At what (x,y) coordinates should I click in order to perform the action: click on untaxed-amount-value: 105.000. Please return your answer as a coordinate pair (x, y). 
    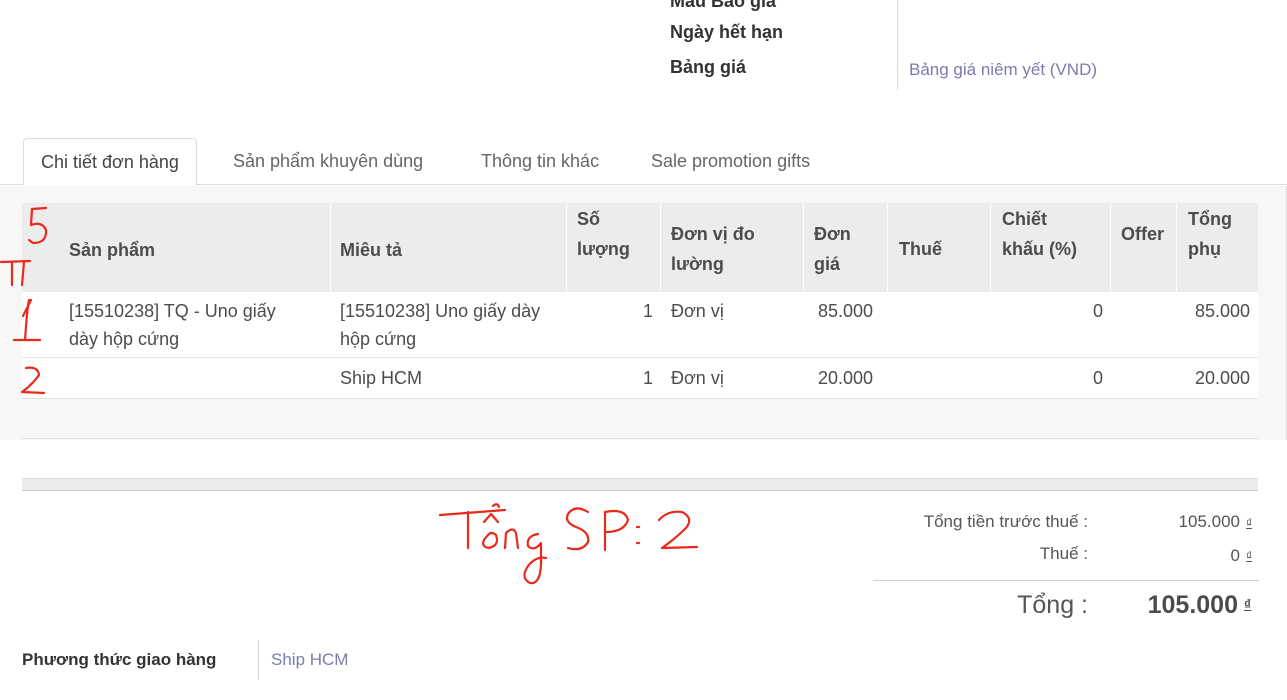
    Looking at the image, I should click on (1209, 521).